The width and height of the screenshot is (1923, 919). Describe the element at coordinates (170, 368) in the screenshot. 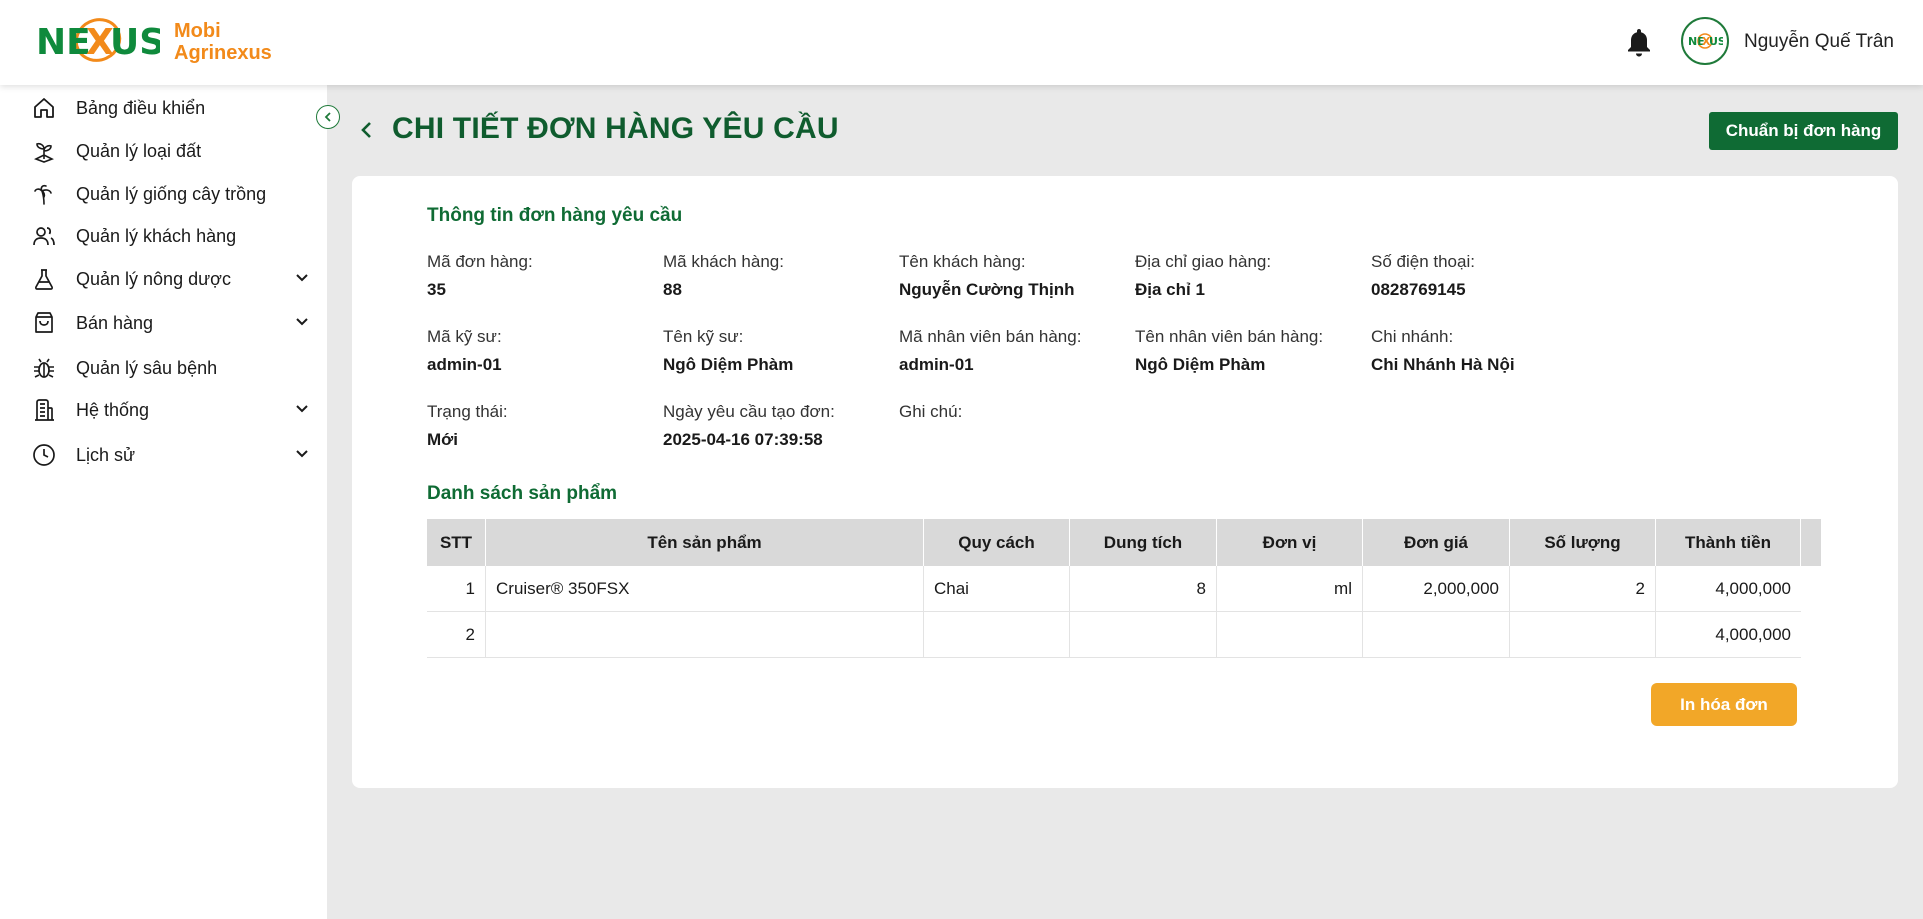

I see `sidebar-item-pests: Quản lý sâu bệnh` at that location.